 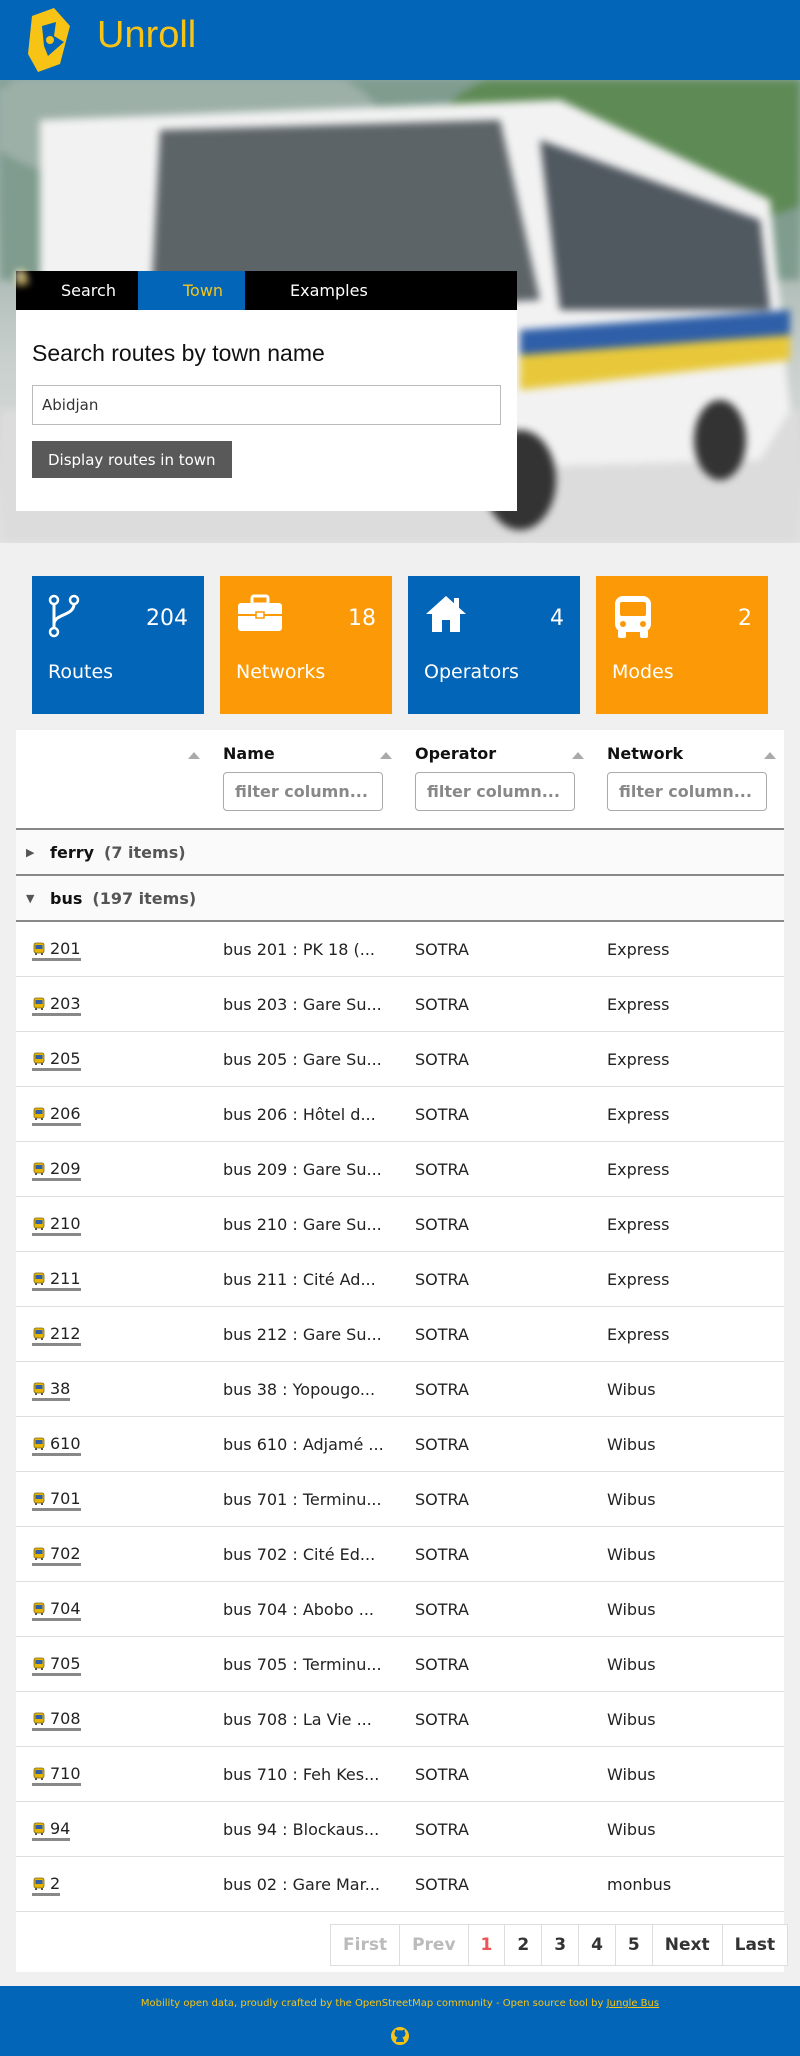 I want to click on stat-tile-operators: 4 Operators, so click(x=494, y=645).